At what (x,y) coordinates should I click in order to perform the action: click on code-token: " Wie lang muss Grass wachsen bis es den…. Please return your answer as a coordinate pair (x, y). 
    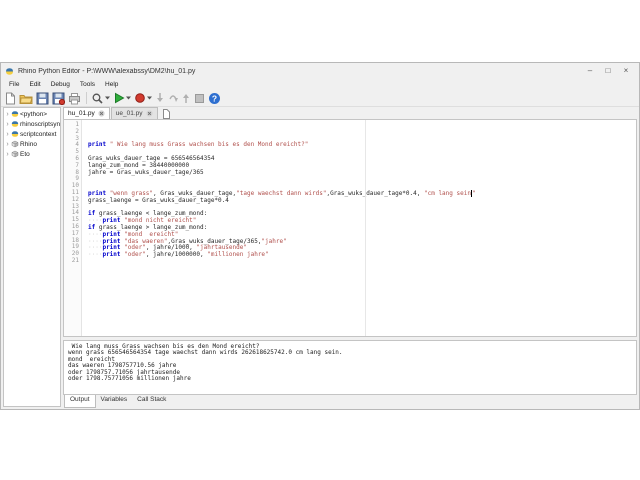
    Looking at the image, I should click on (209, 145).